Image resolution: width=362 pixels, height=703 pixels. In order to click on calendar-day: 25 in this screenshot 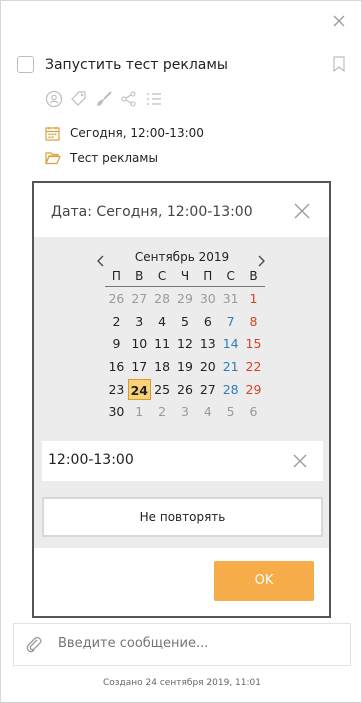, I will do `click(162, 389)`.